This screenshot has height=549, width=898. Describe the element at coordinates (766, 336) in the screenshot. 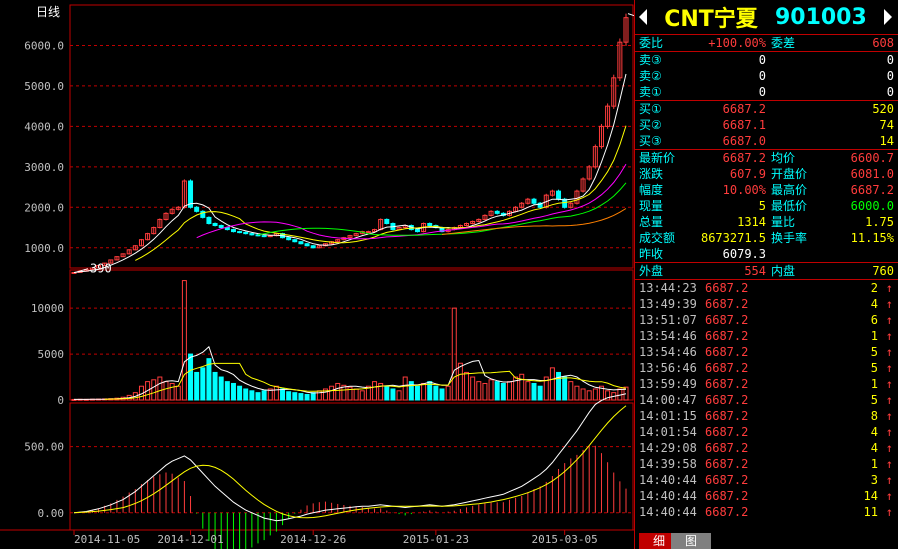

I see `tick-row: 13:54:46 6687.2 1 ↑` at that location.